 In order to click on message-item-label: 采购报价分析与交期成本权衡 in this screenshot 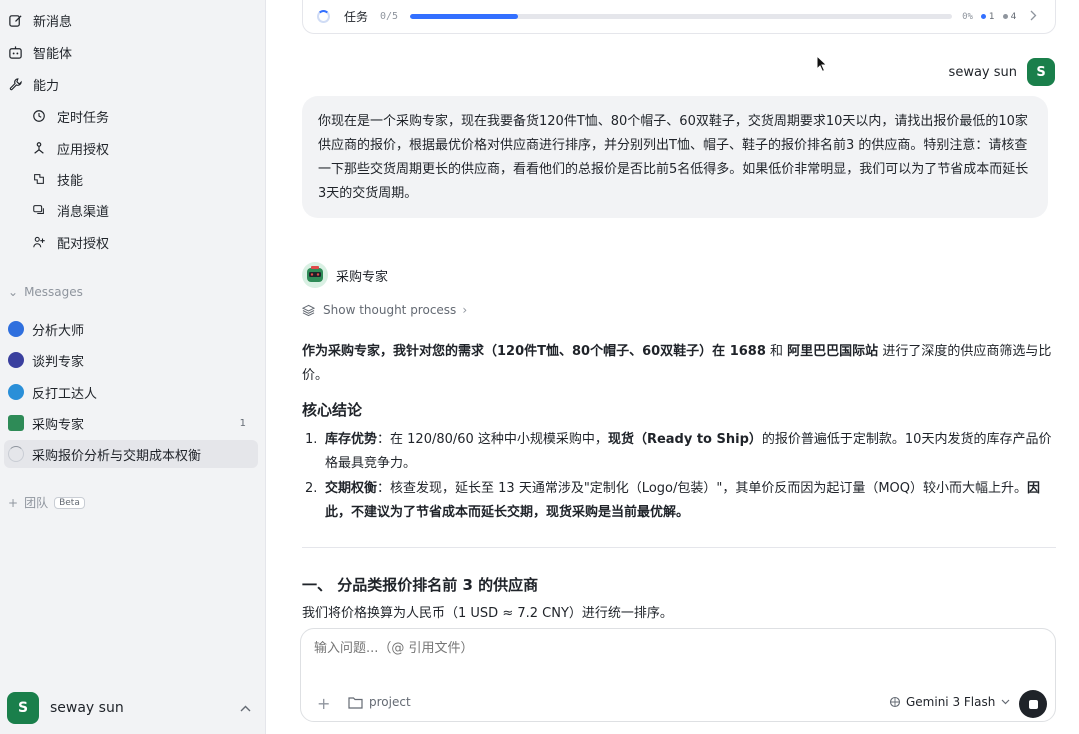, I will do `click(117, 456)`.